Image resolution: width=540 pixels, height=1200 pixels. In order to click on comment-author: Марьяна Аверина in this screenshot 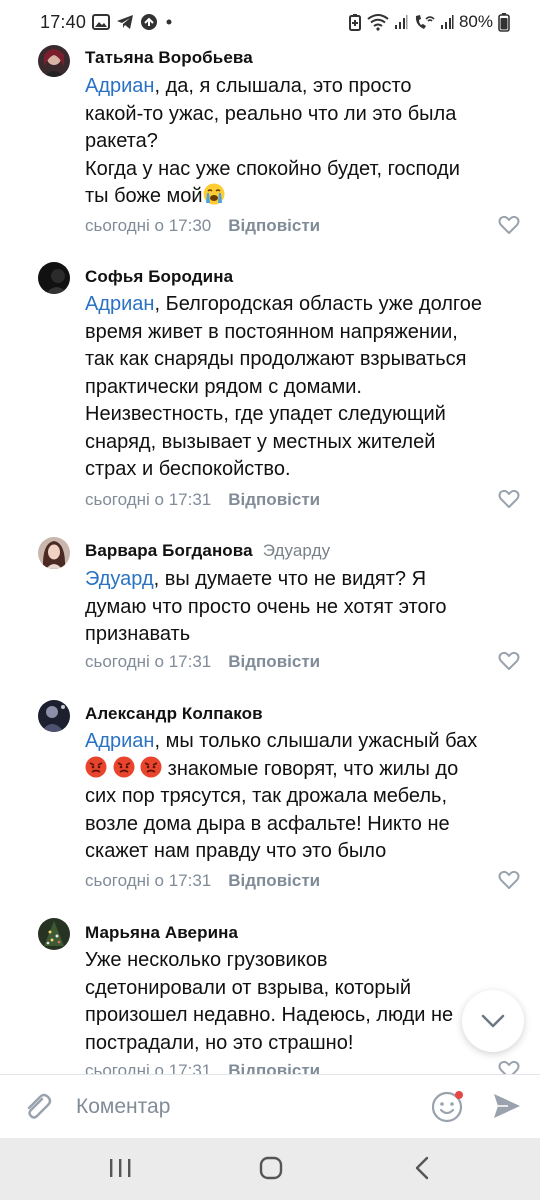, I will do `click(302, 933)`.